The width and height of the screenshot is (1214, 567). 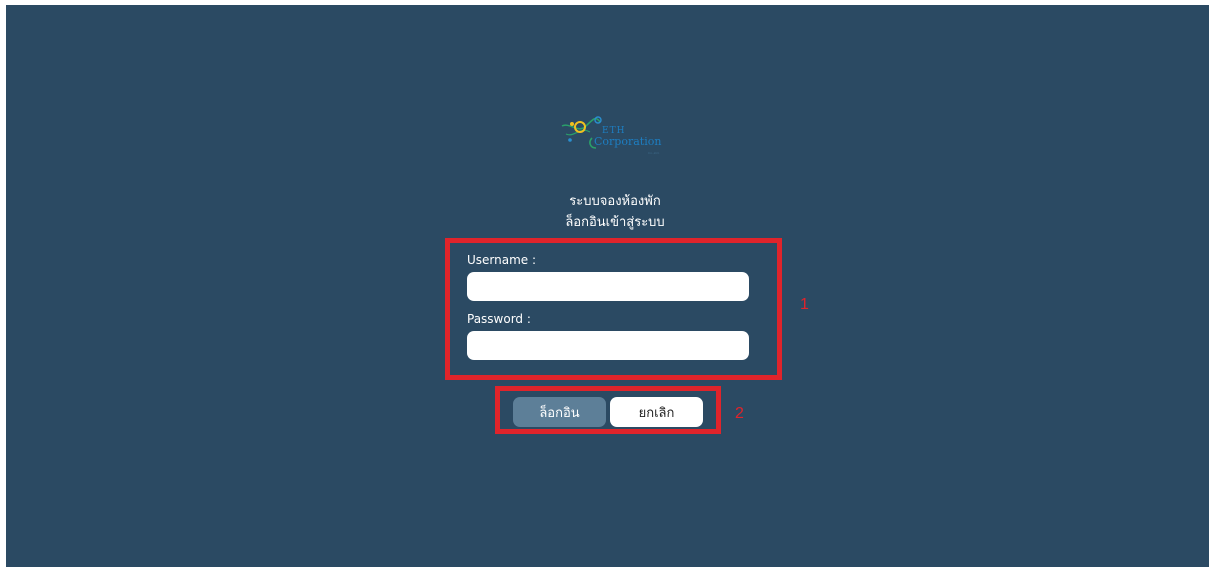 What do you see at coordinates (608, 410) in the screenshot?
I see `annotation-box-buttons` at bounding box center [608, 410].